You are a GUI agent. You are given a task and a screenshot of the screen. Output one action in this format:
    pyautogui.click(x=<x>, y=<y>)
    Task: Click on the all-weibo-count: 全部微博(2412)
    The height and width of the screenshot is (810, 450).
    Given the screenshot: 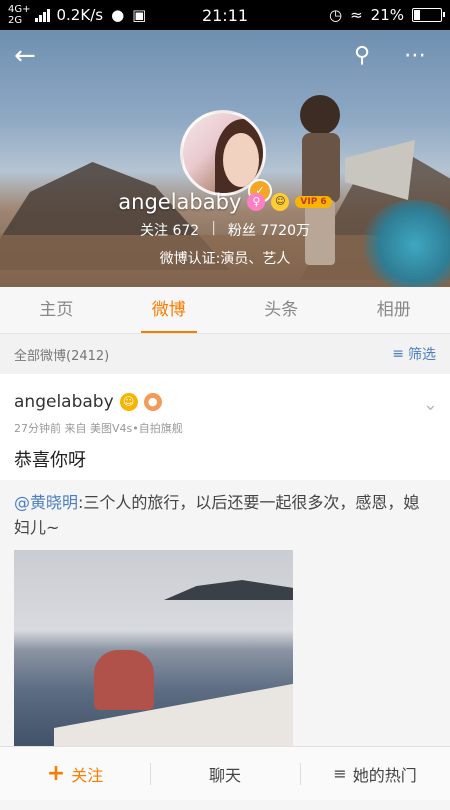 What is the action you would take?
    pyautogui.click(x=61, y=354)
    